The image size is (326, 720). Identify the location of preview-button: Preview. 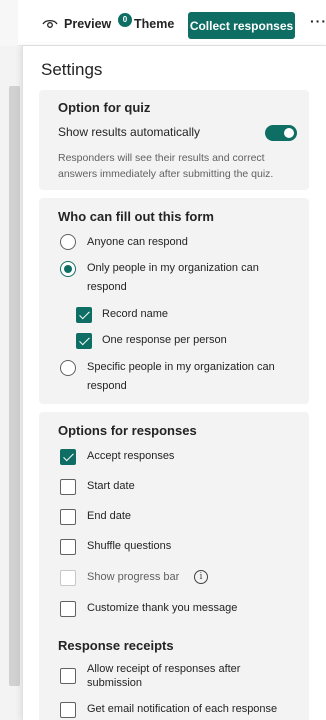
(76, 24).